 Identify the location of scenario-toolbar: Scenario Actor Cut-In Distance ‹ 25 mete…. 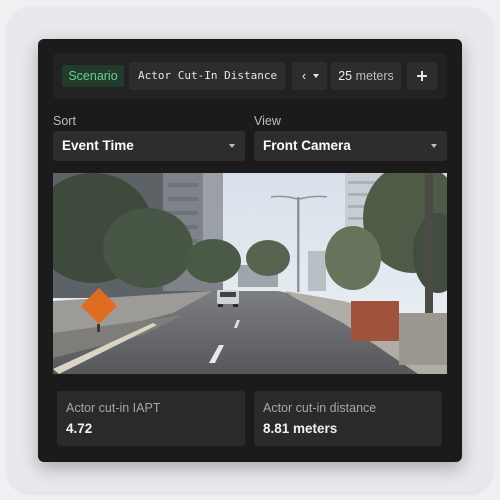
(250, 76).